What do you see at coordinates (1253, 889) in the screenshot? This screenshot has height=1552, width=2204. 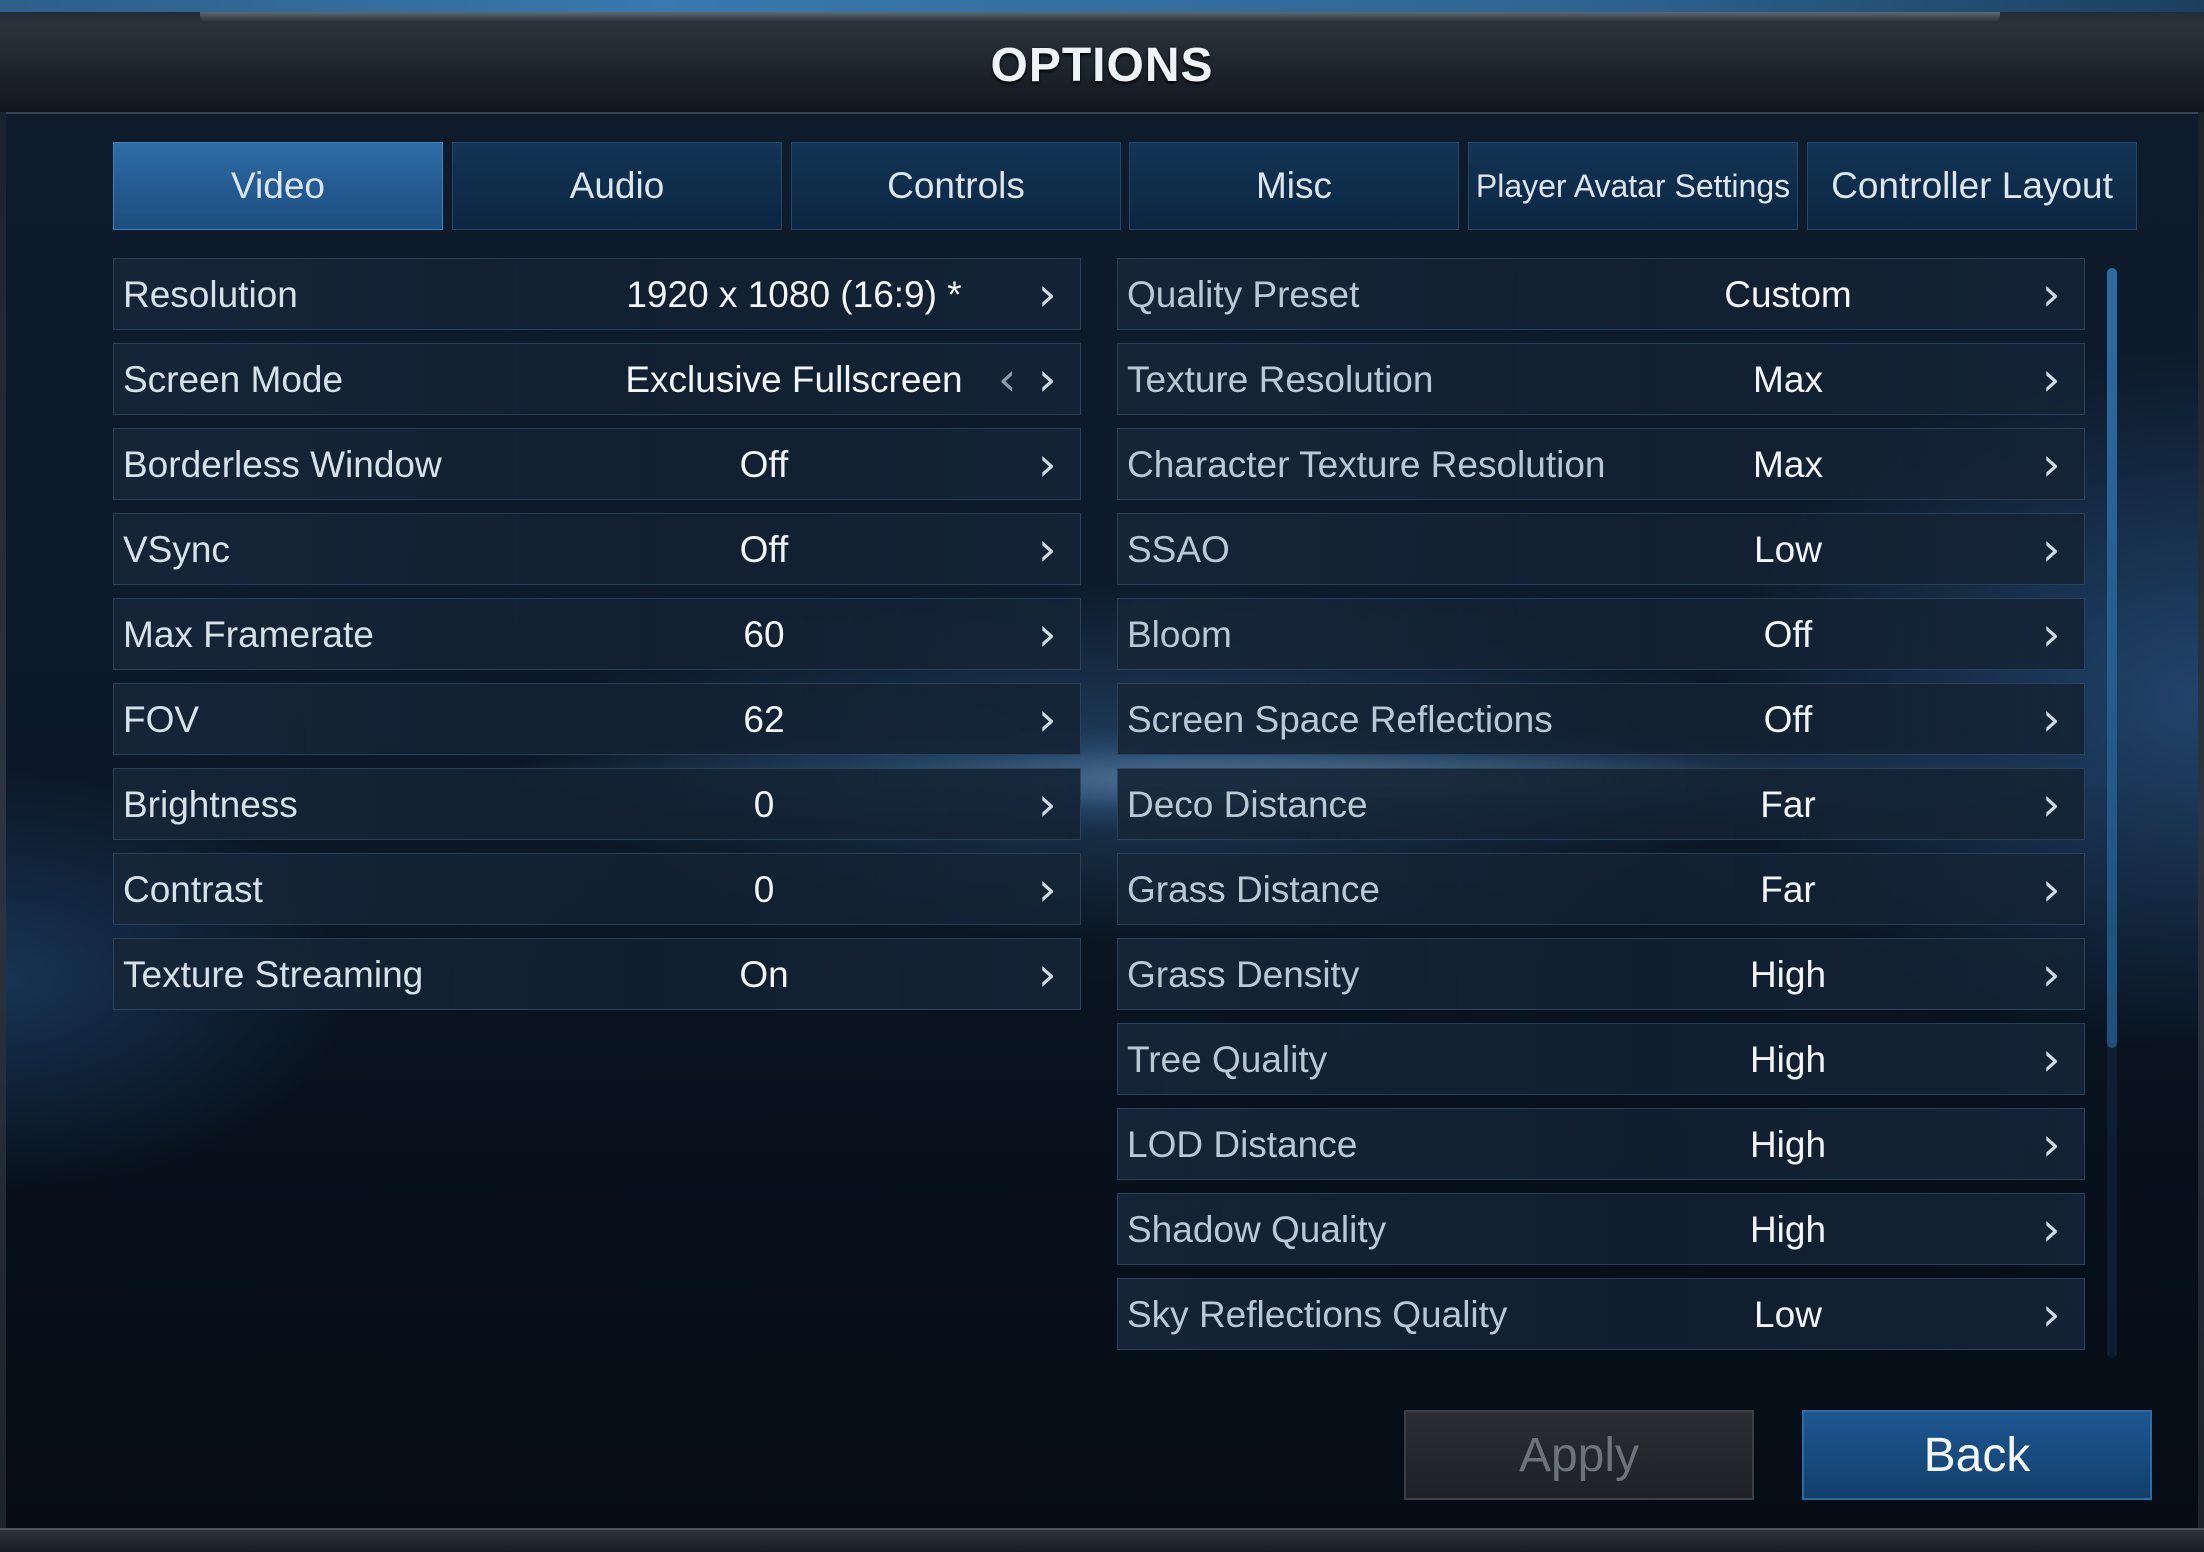 I see `setting-label: Grass Distance` at bounding box center [1253, 889].